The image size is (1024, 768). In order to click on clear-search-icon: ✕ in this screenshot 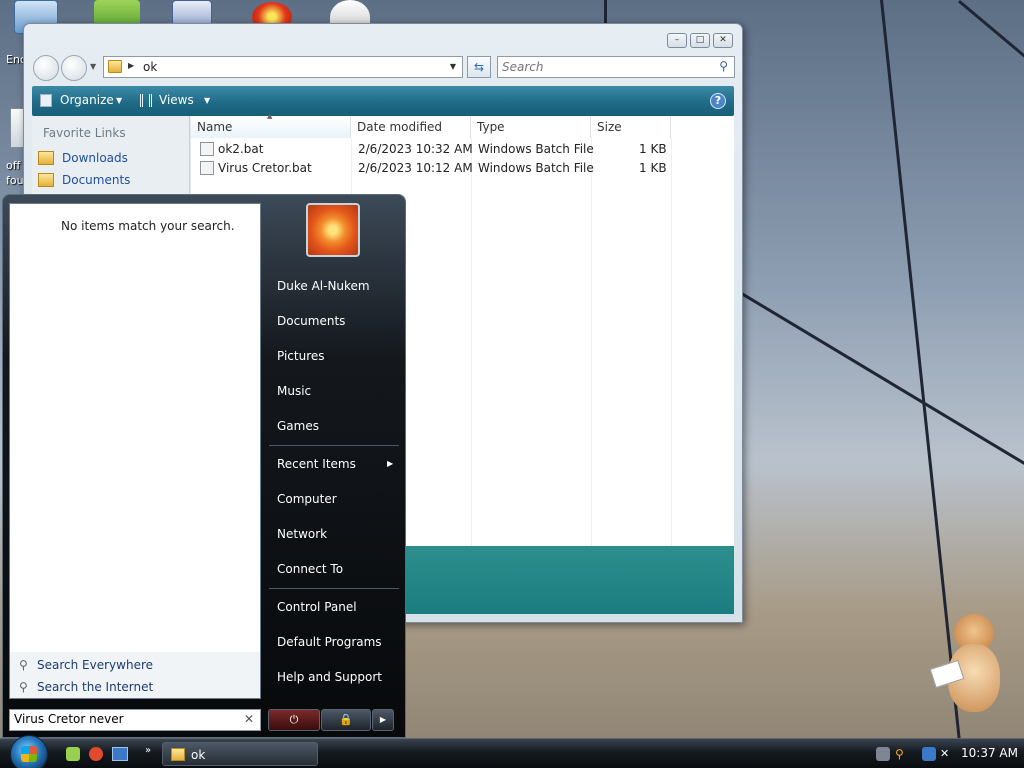, I will do `click(249, 719)`.